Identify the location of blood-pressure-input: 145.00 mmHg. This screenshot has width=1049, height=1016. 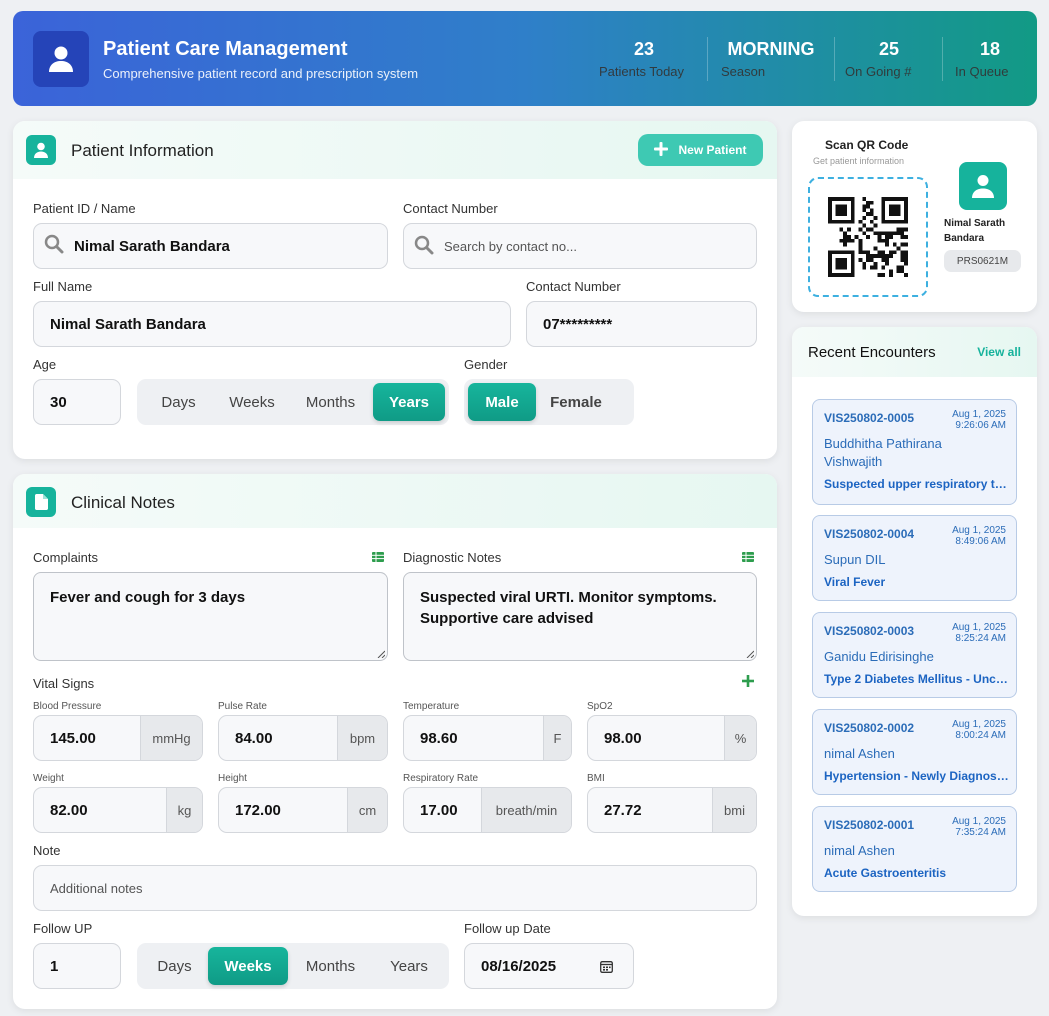
(118, 738).